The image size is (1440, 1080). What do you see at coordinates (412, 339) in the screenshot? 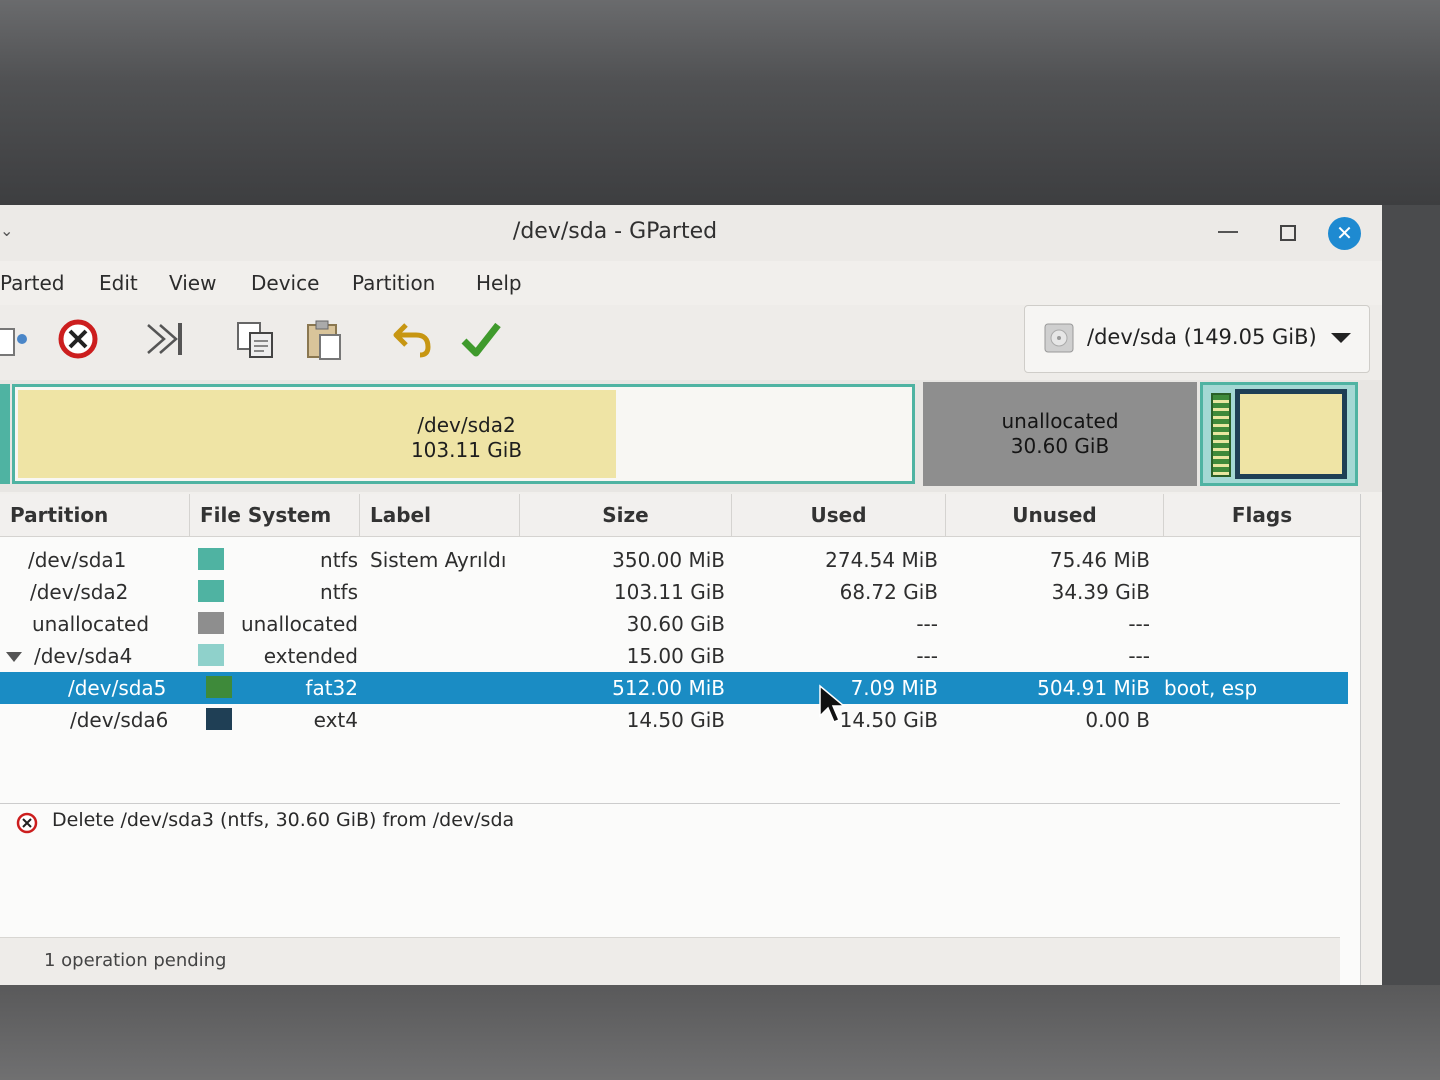
I see `undo-icon` at bounding box center [412, 339].